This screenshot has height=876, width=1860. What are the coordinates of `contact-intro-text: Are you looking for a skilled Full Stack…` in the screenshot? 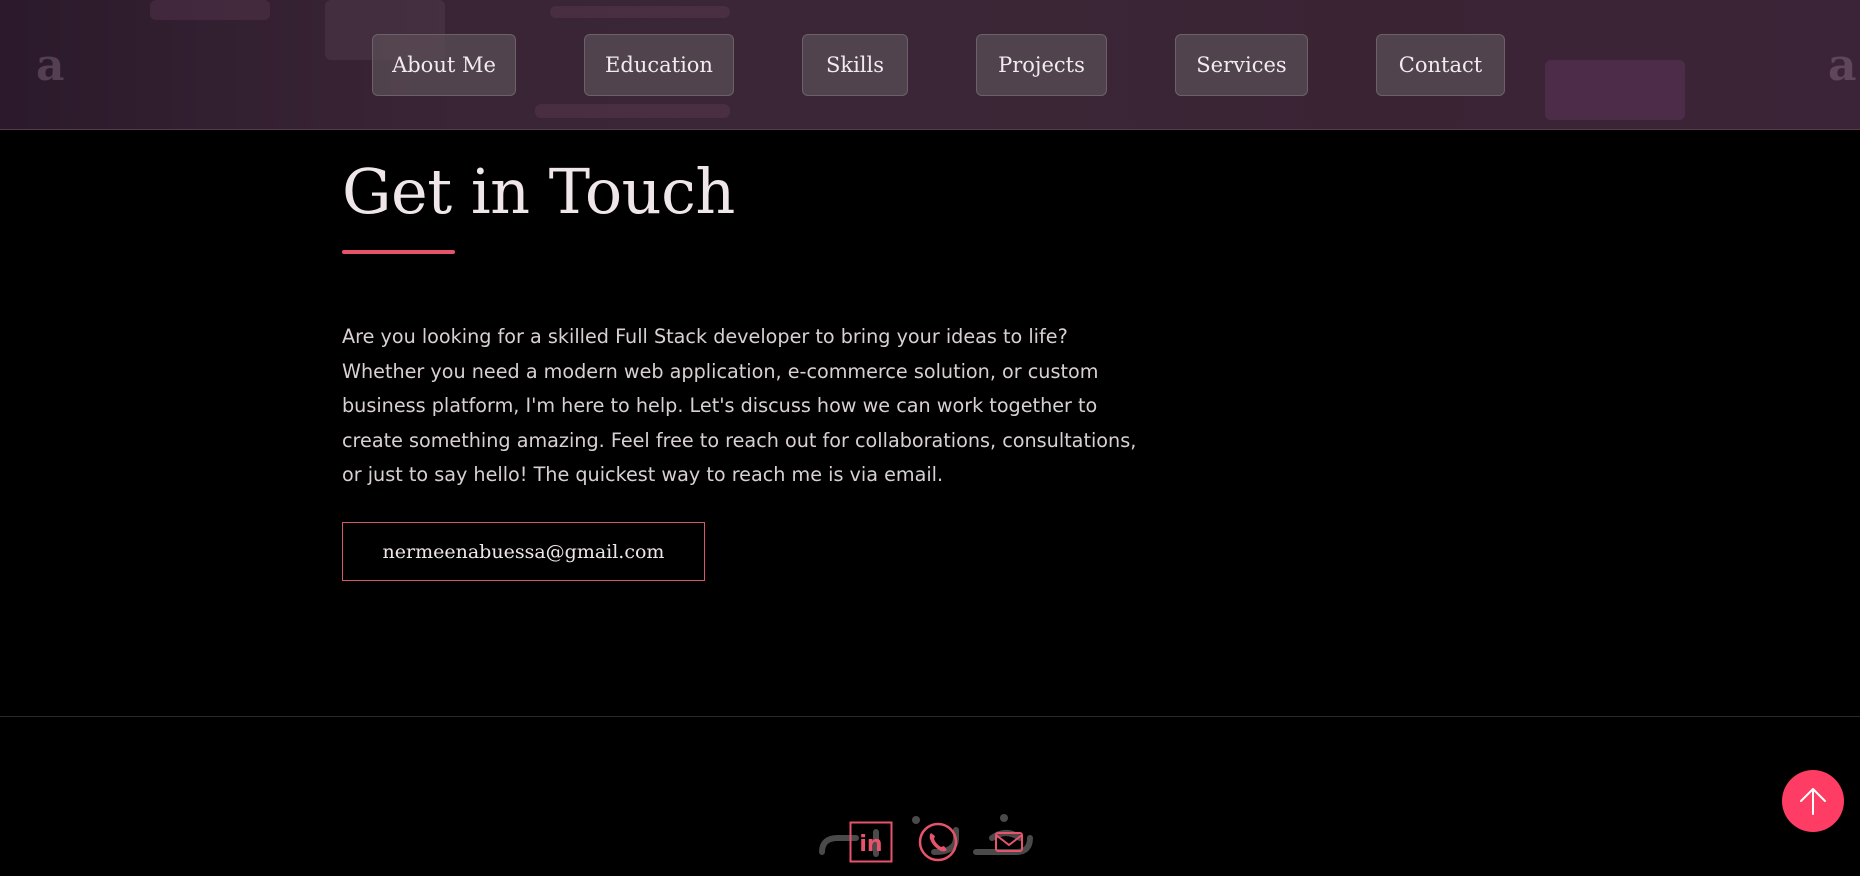 It's located at (739, 405).